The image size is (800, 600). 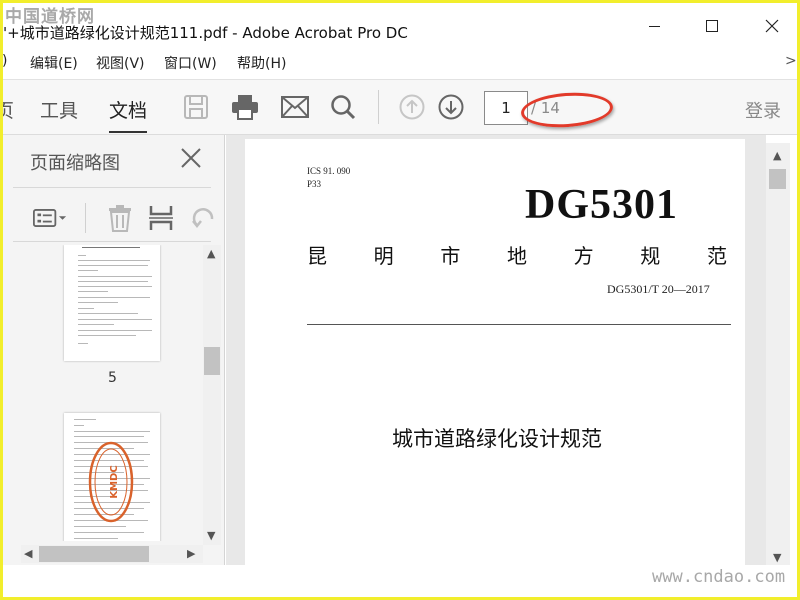 I want to click on email-icon, so click(x=295, y=107).